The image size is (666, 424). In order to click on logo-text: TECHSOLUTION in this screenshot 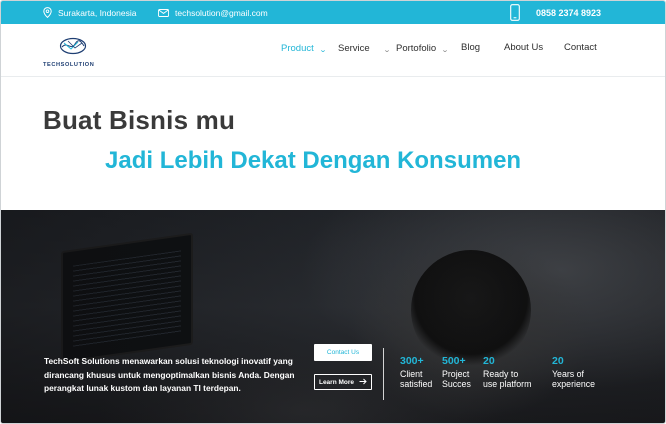, I will do `click(69, 65)`.